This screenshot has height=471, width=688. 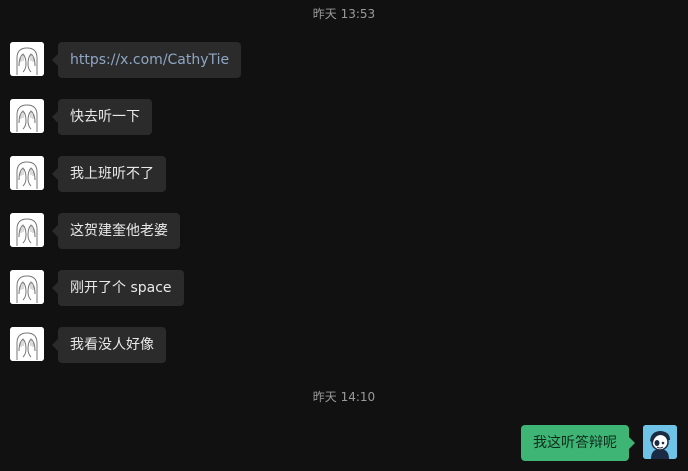 I want to click on incoming-message-bubble: 我看没人好像, so click(x=109, y=345).